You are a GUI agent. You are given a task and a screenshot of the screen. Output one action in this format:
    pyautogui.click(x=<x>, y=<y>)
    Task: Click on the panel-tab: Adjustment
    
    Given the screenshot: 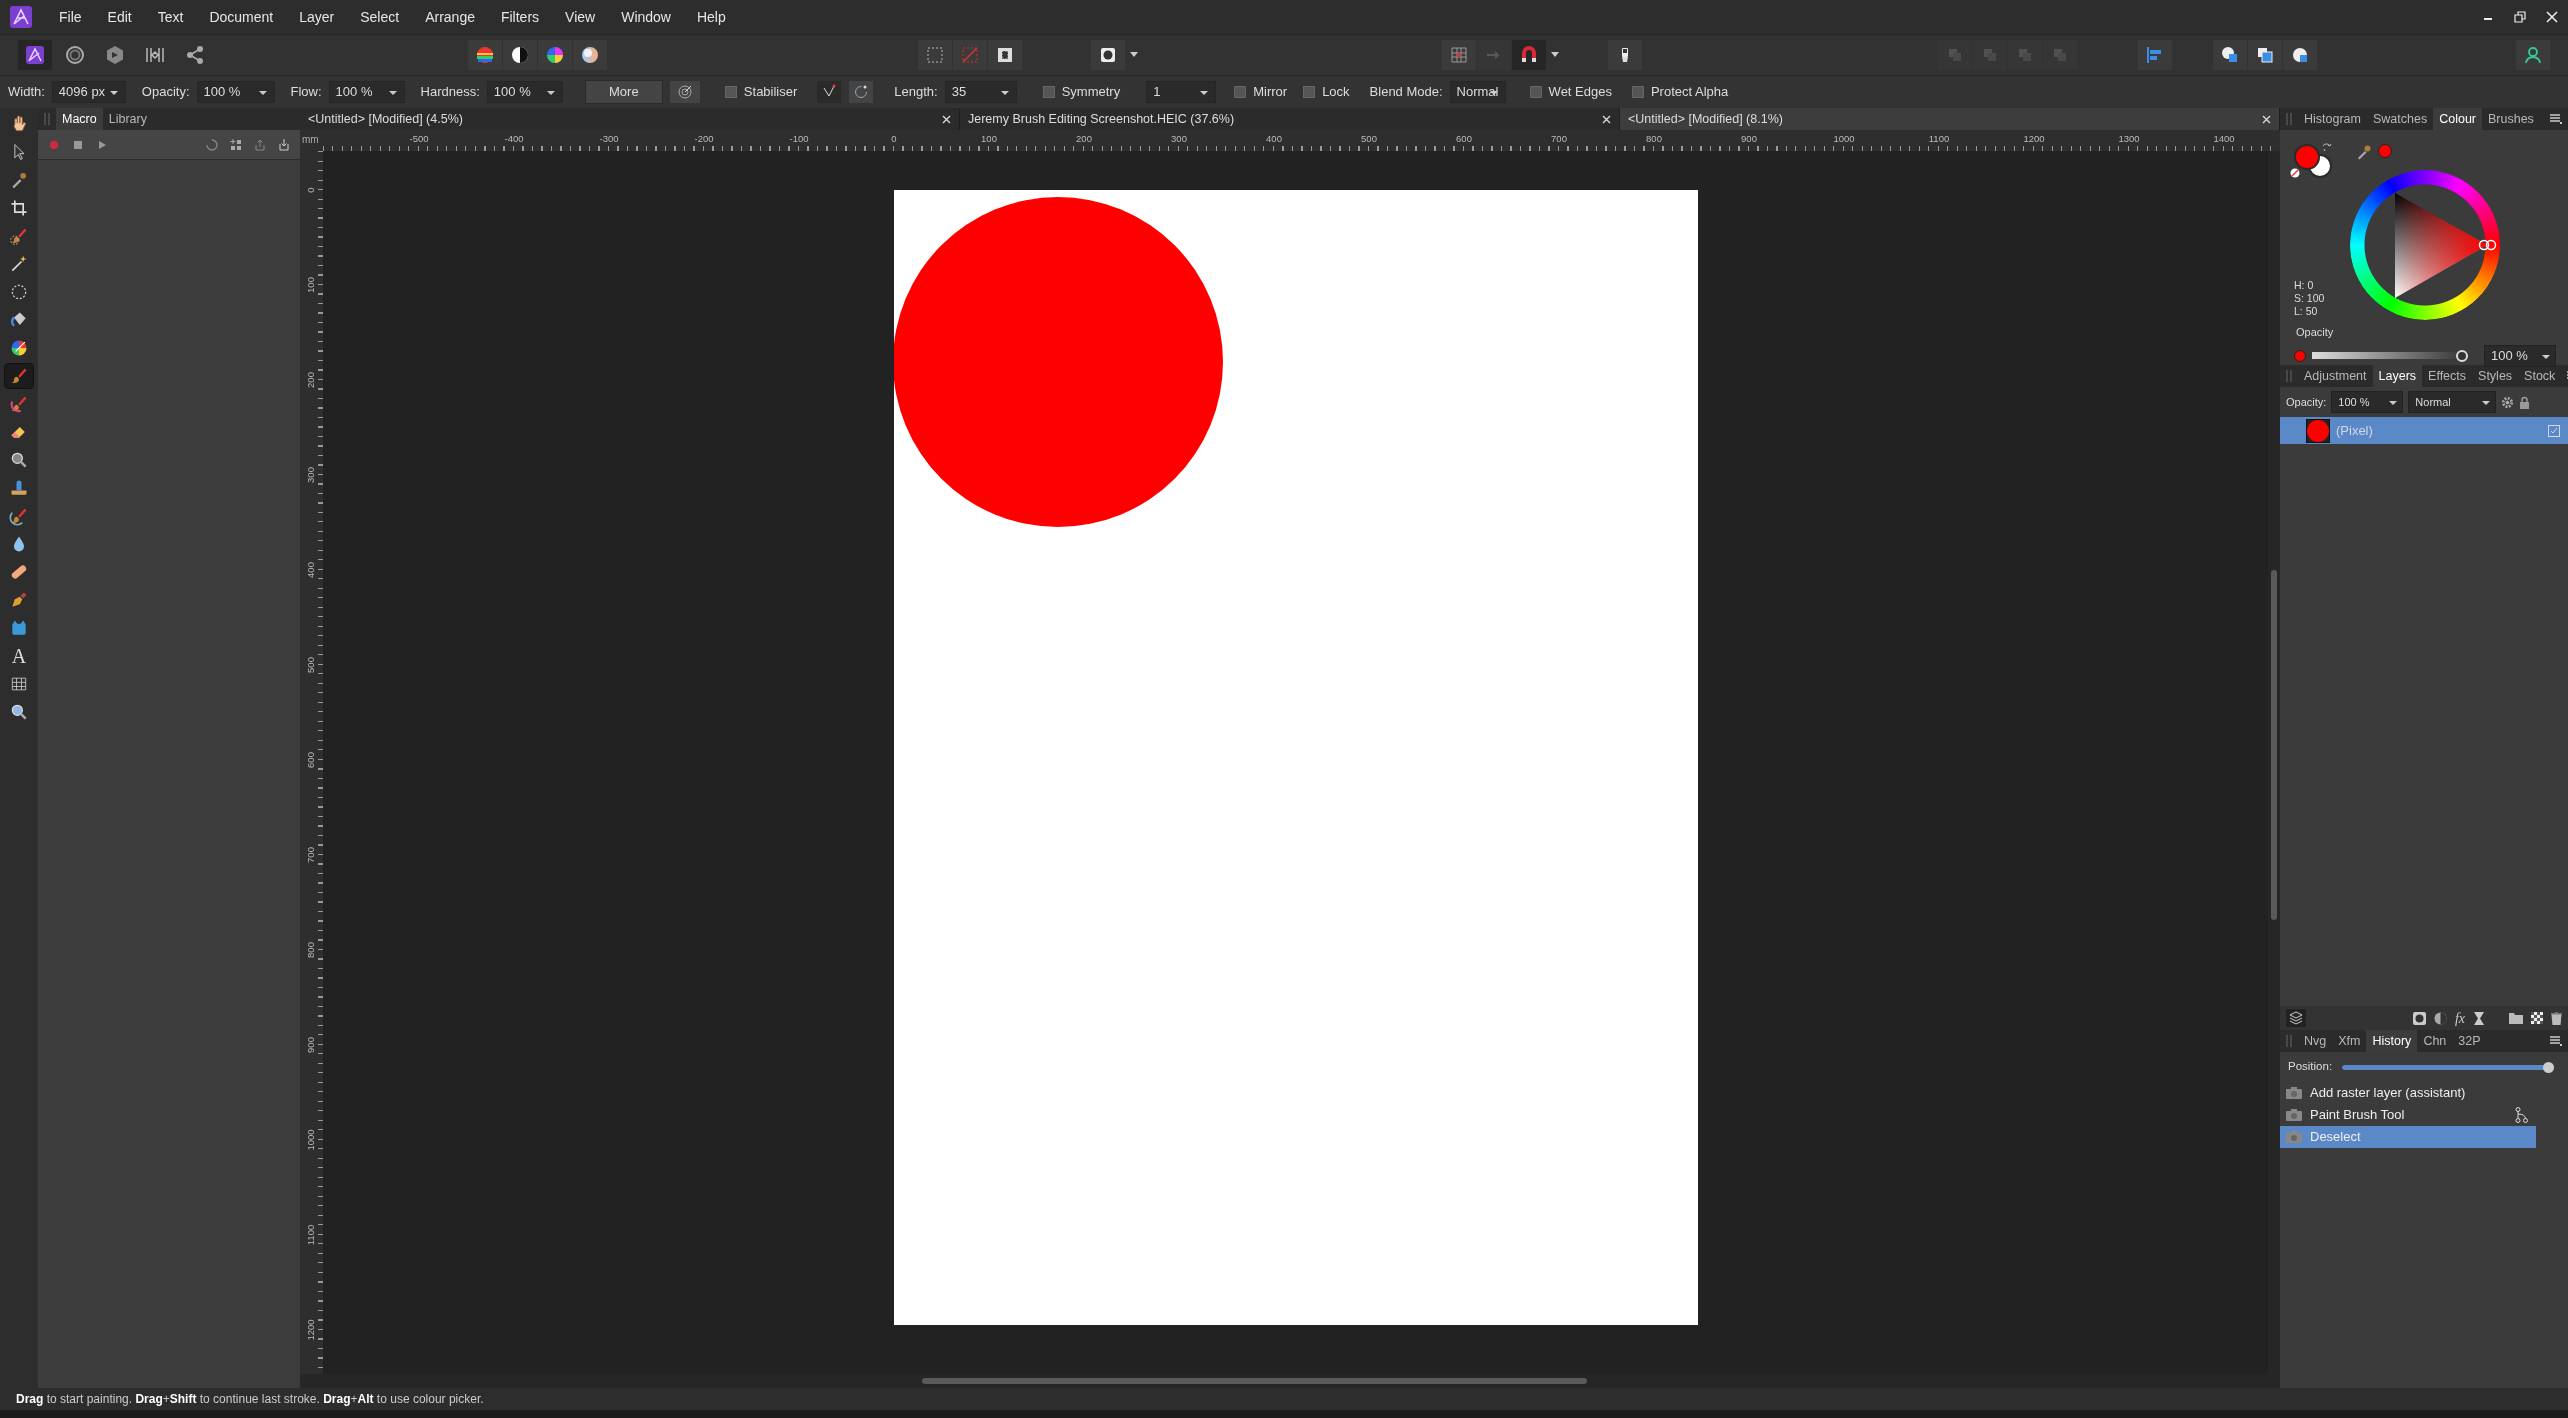 What is the action you would take?
    pyautogui.click(x=2335, y=376)
    